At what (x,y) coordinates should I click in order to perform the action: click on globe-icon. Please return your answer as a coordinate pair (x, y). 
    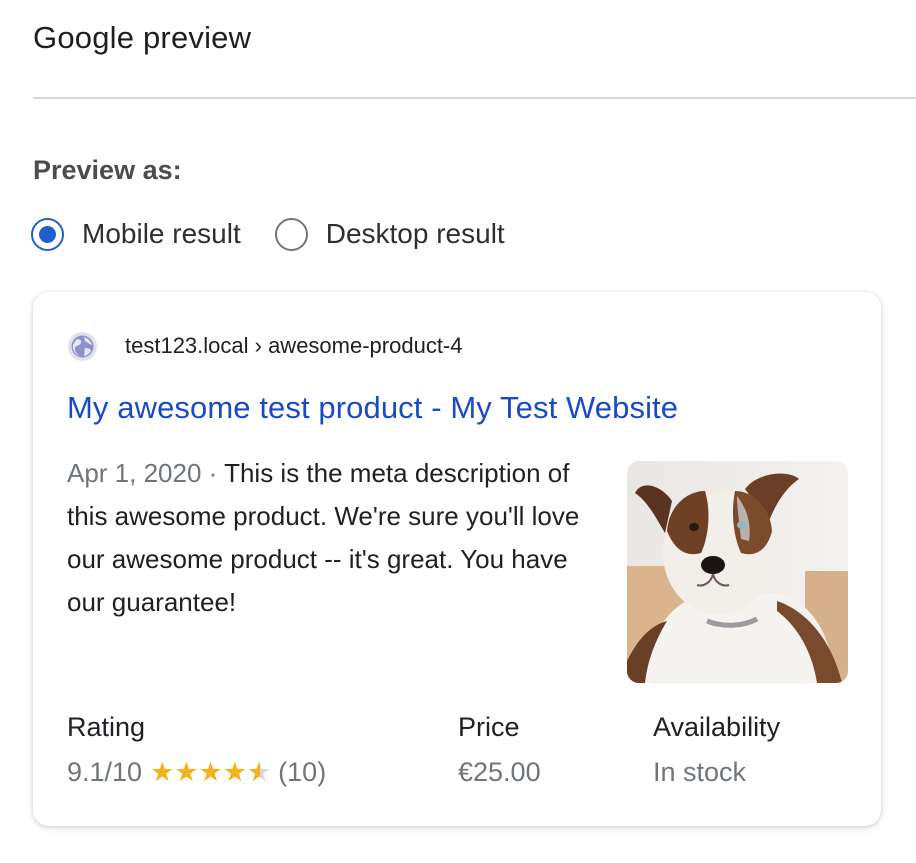
    Looking at the image, I should click on (82, 346).